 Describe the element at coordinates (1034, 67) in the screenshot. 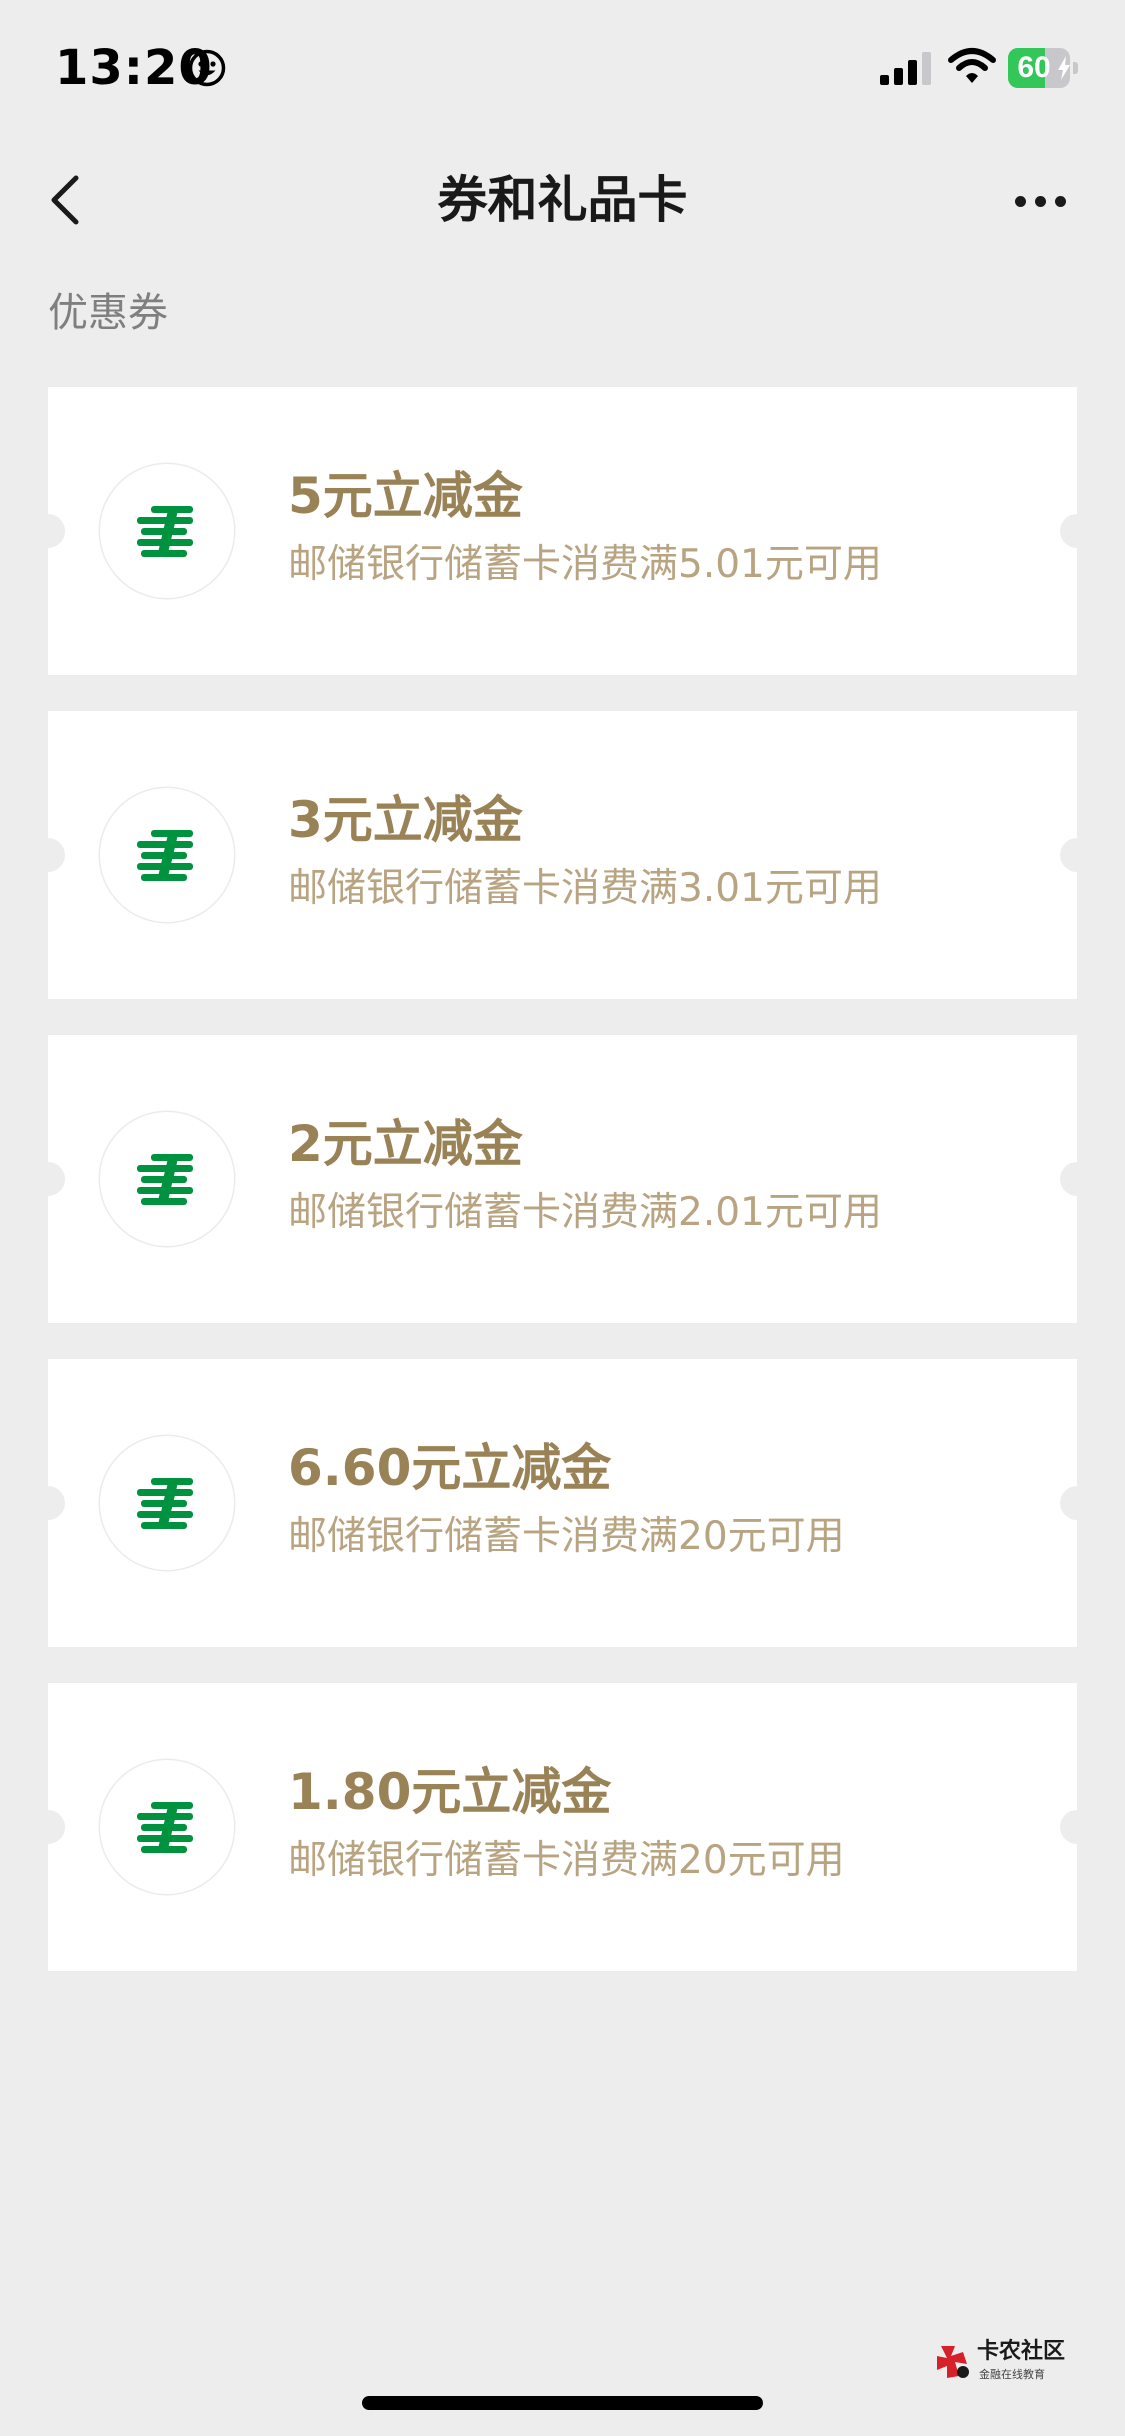

I see `battery-level: 60` at that location.